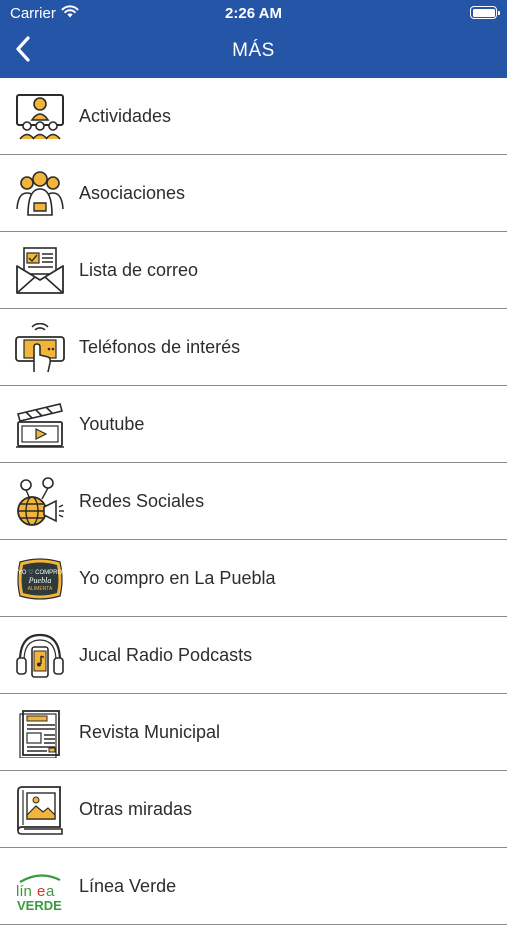 Image resolution: width=507 pixels, height=925 pixels. What do you see at coordinates (177, 578) in the screenshot?
I see `menu-item-label: Yo compro en La Puebla` at bounding box center [177, 578].